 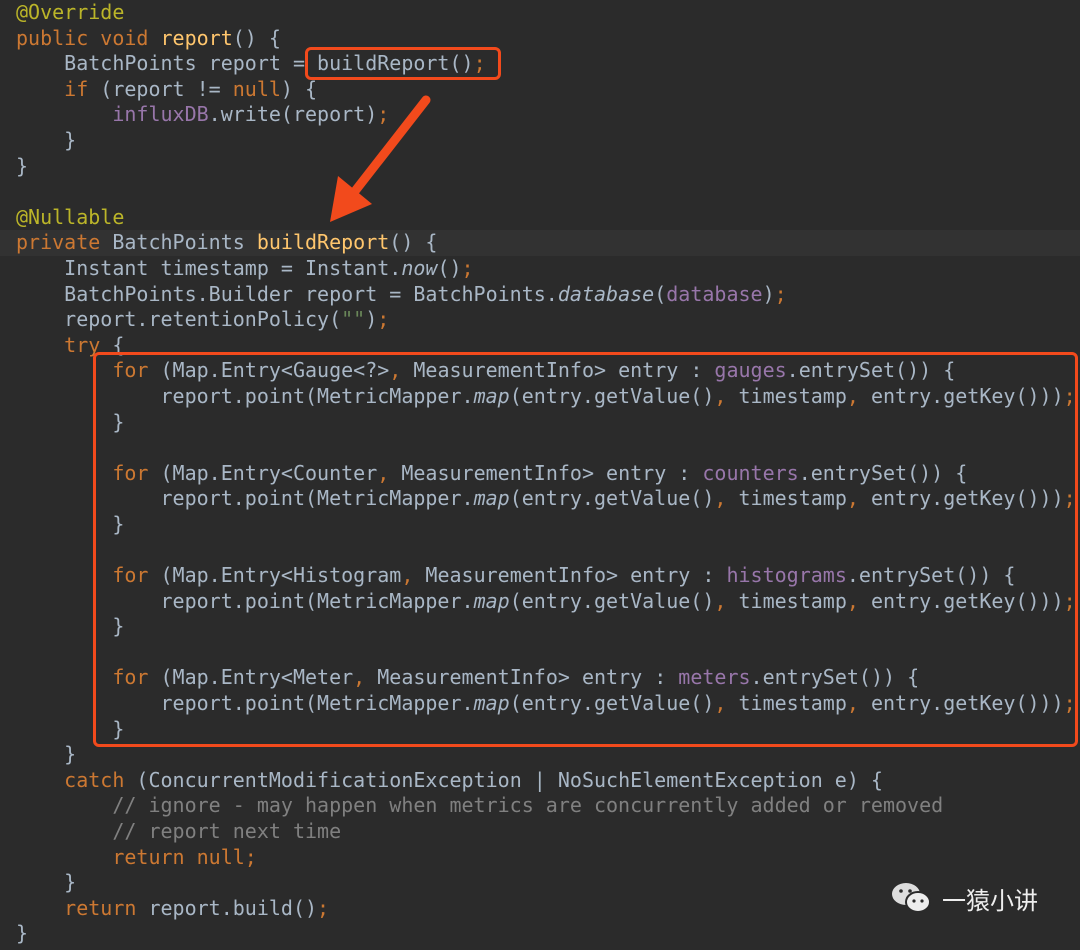 I want to click on watermark: 一猿小讲, so click(x=964, y=898).